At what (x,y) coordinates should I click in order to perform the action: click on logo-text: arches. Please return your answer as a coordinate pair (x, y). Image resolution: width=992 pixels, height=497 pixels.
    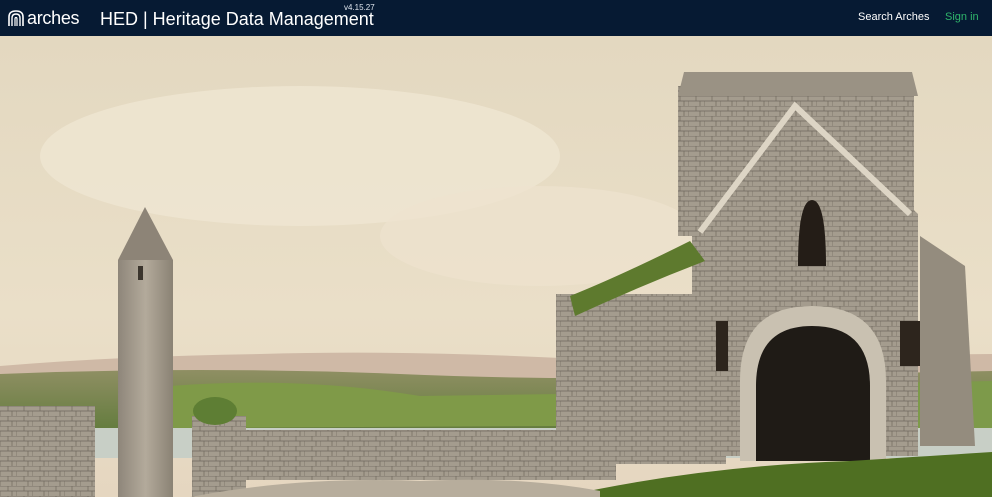
    Looking at the image, I should click on (53, 18).